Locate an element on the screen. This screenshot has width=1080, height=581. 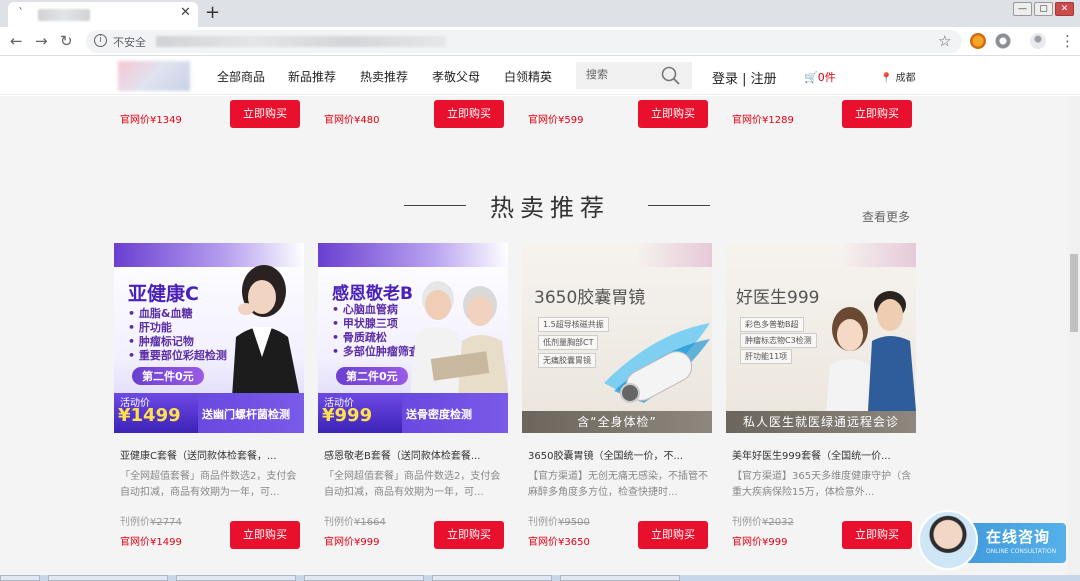
reference-price: 刊例价¥9500 is located at coordinates (559, 522).